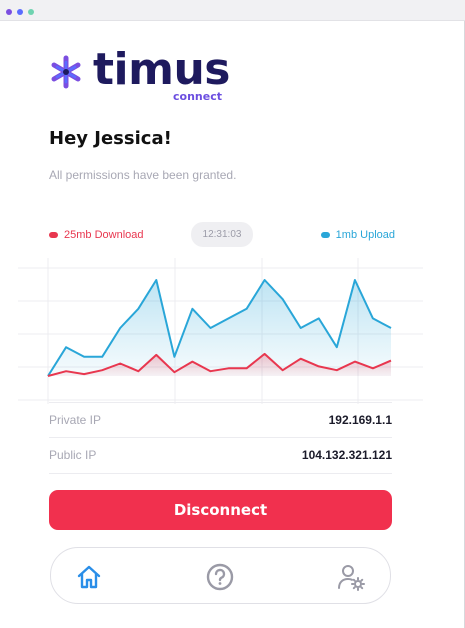 This screenshot has height=628, width=465. What do you see at coordinates (9, 12) in the screenshot?
I see `window-dot-close` at bounding box center [9, 12].